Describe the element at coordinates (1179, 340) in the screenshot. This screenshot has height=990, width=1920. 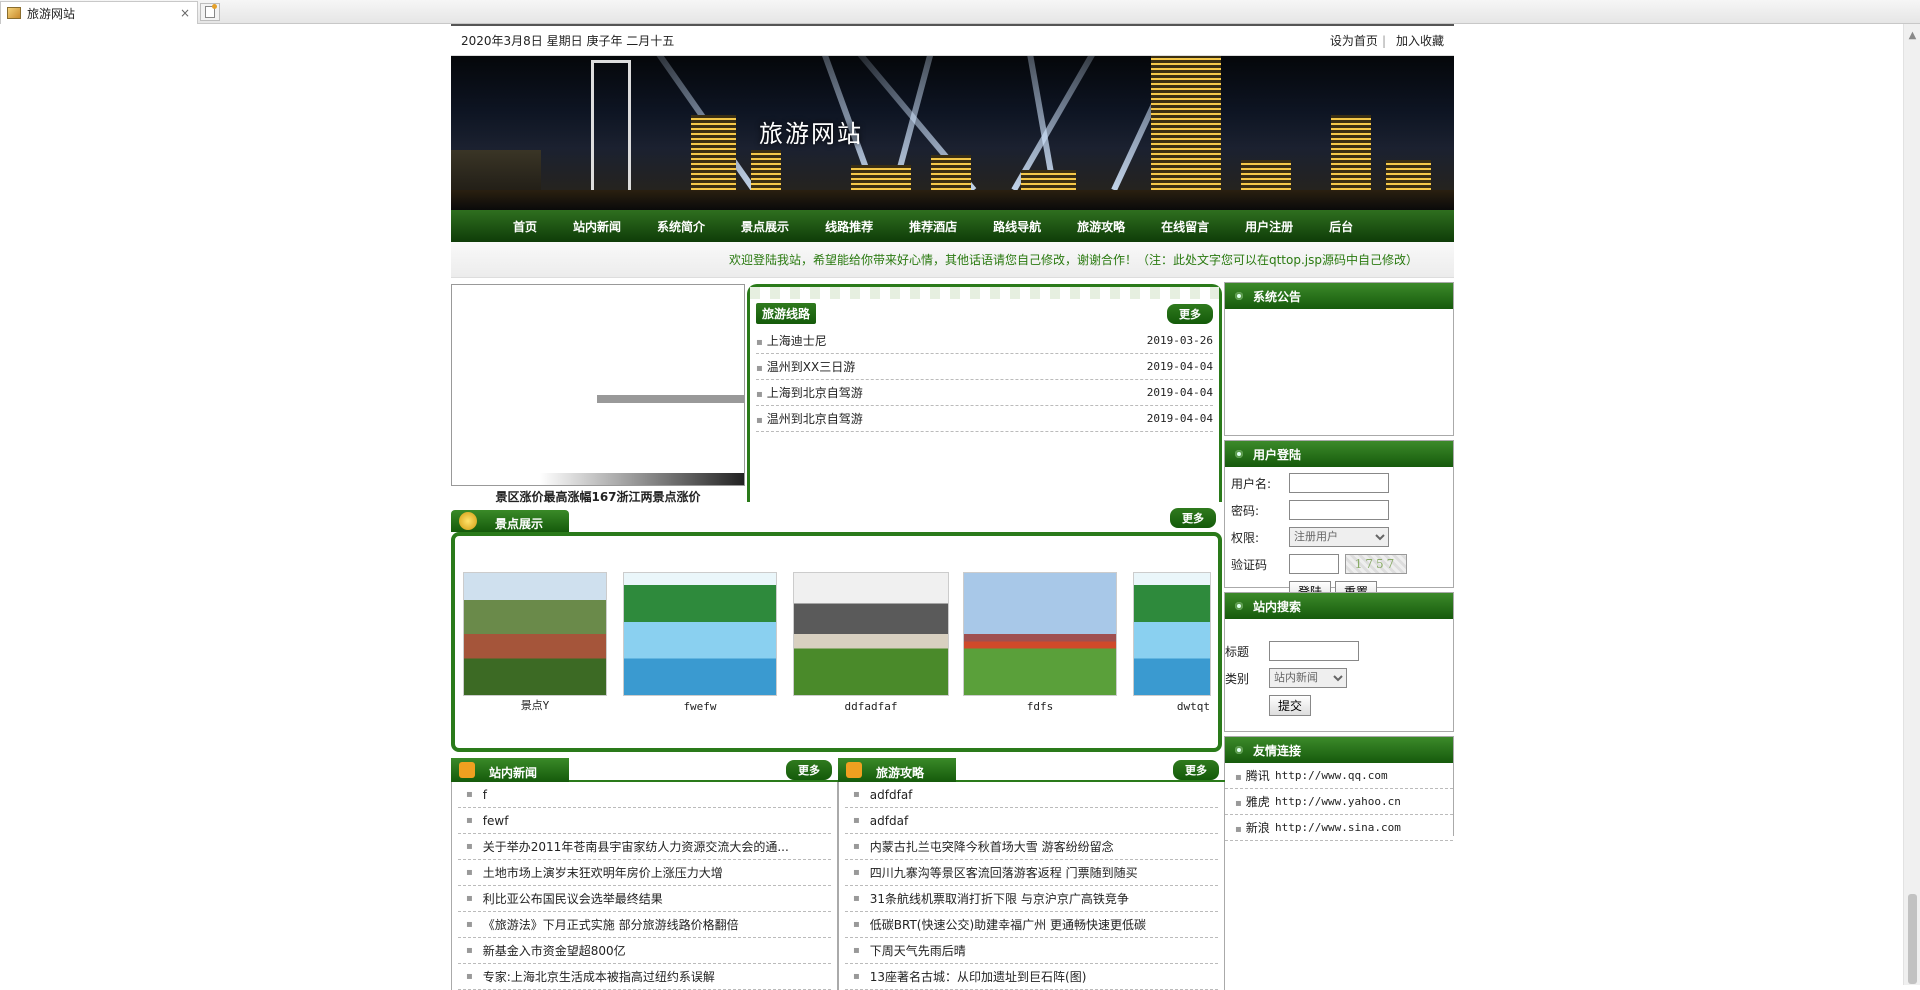
I see `route-date: 2019-03-26` at that location.